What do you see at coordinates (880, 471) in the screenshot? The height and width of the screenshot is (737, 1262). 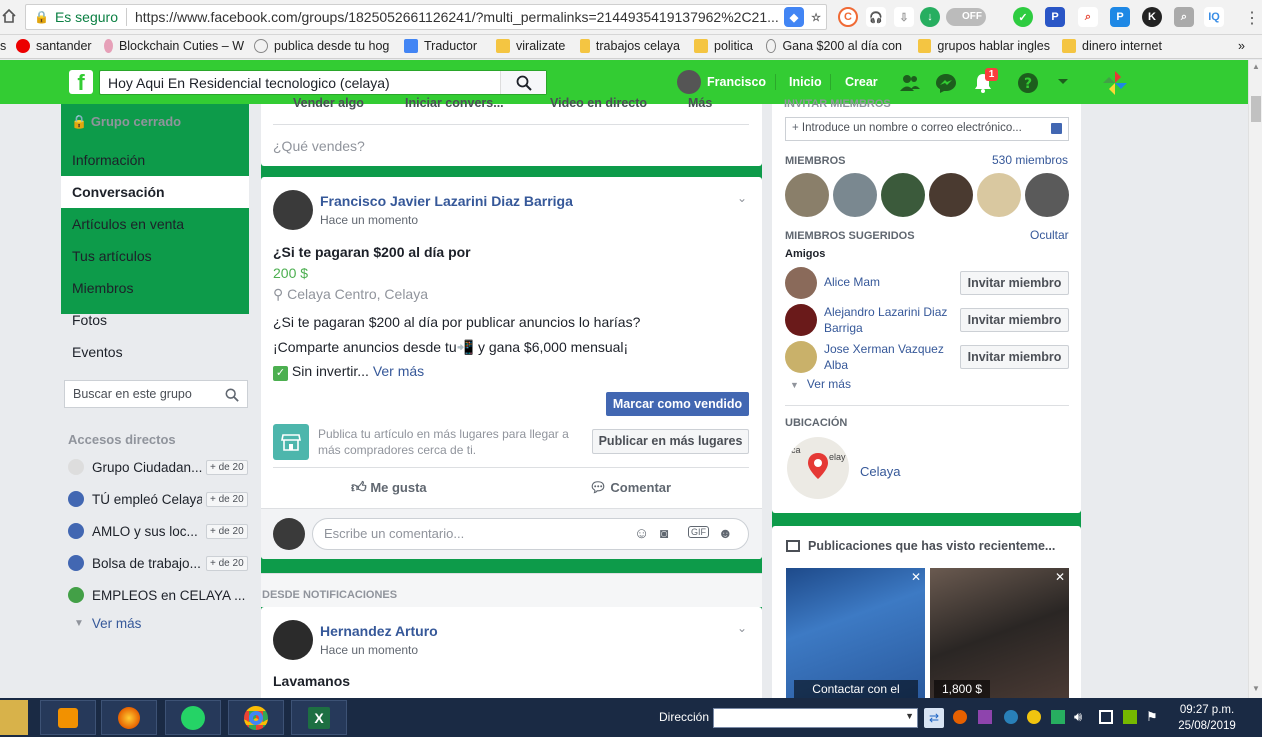 I see `location-link: Celaya` at bounding box center [880, 471].